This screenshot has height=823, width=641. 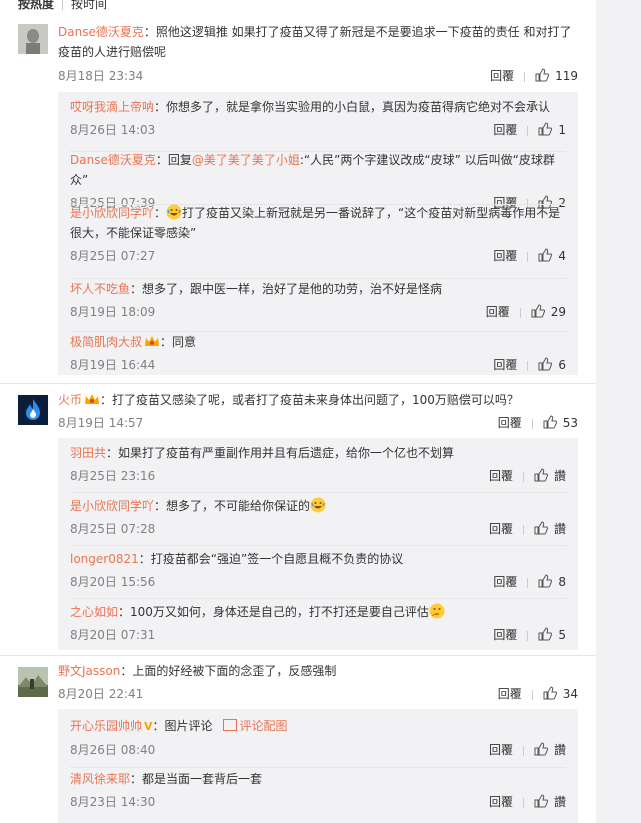 What do you see at coordinates (548, 311) in the screenshot?
I see `like-button: 29` at bounding box center [548, 311].